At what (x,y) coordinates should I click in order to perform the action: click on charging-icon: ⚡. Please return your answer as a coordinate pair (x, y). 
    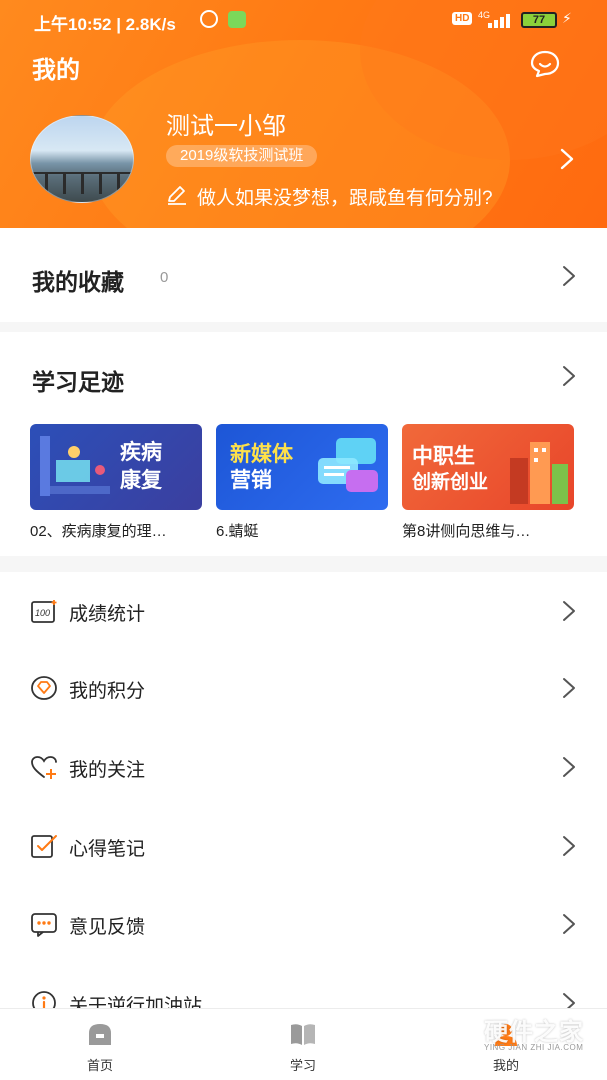
    Looking at the image, I should click on (567, 18).